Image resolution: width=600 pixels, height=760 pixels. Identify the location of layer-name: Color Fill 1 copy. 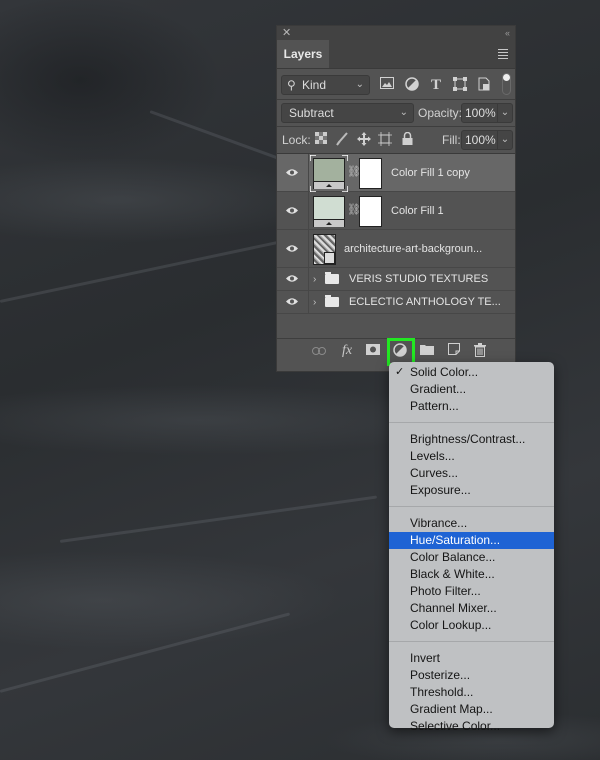
(430, 173).